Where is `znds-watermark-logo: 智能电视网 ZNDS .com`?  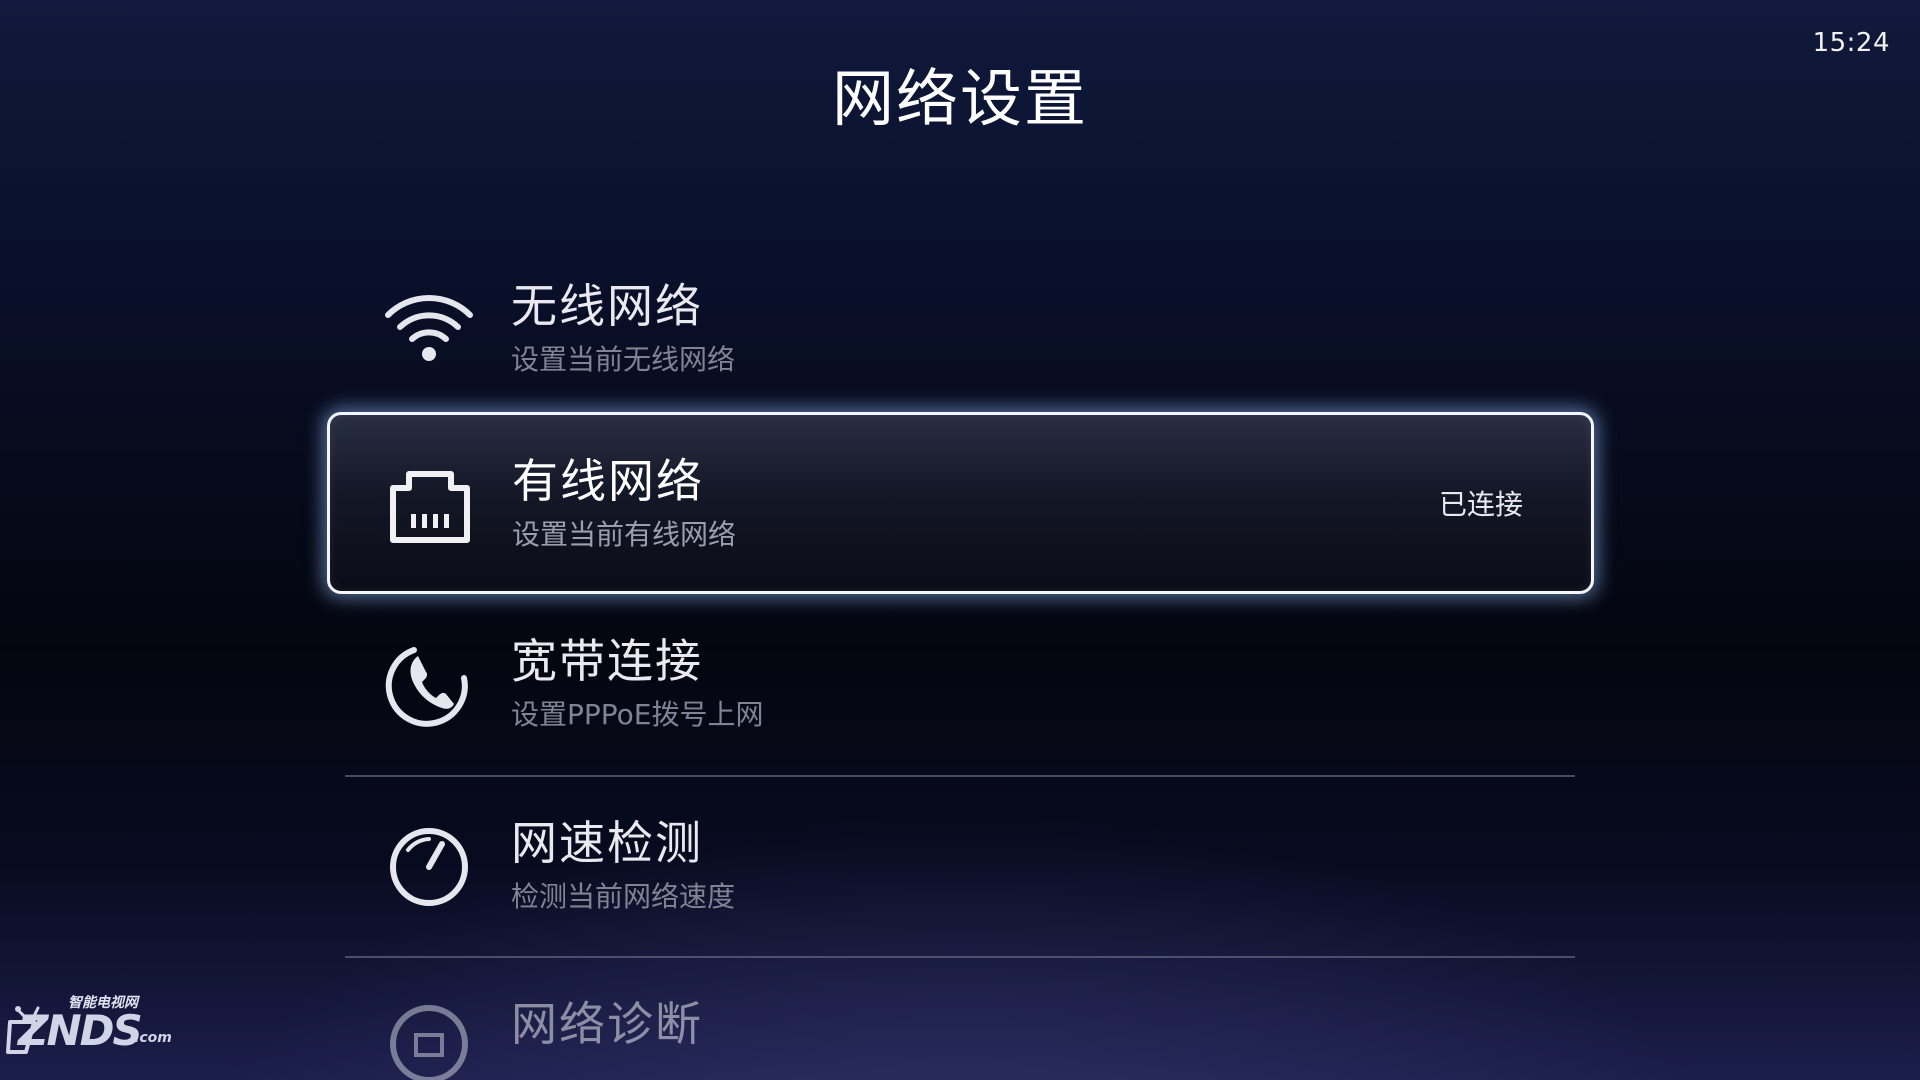
znds-watermark-logo: 智能电视网 ZNDS .com is located at coordinates (89, 1023).